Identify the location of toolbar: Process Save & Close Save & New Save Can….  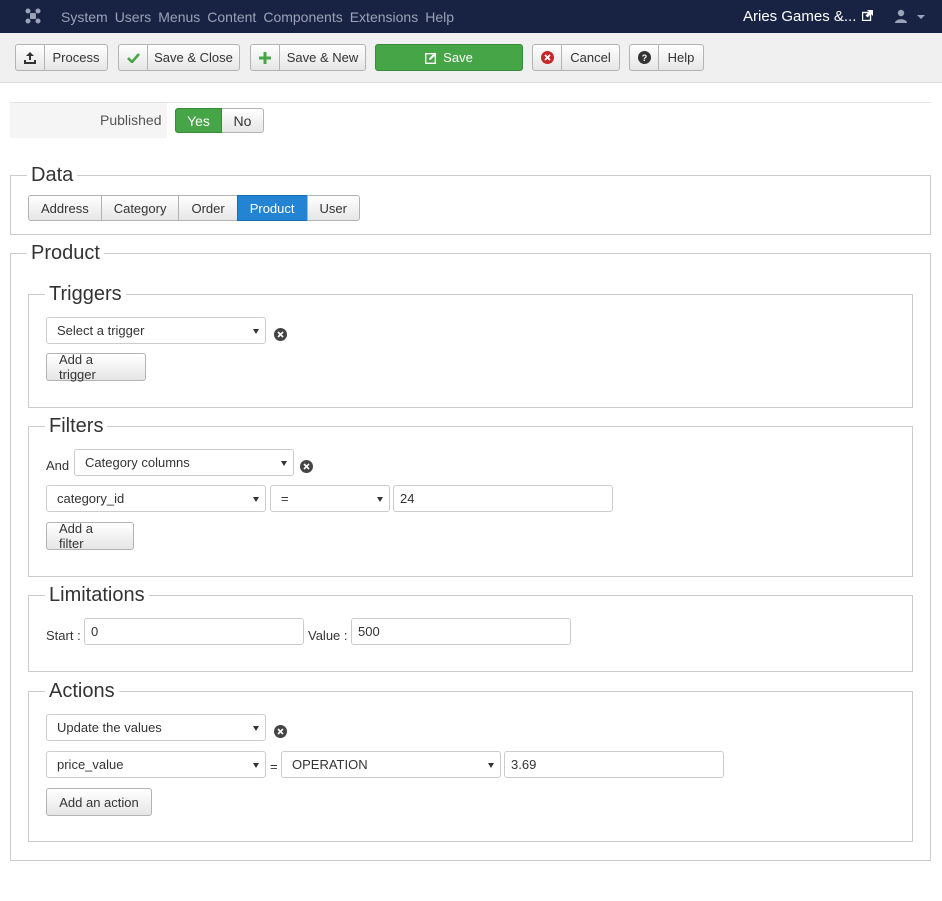
(471, 58).